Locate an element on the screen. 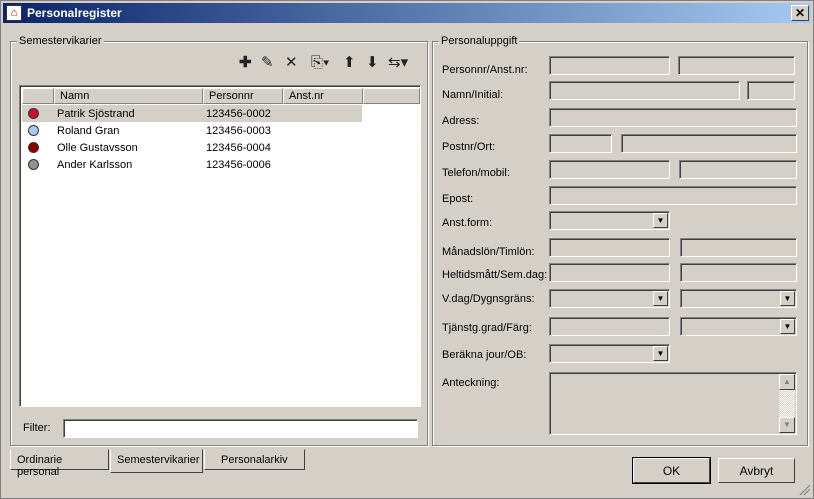 The width and height of the screenshot is (814, 499). row-personnr: 123456-0004 is located at coordinates (238, 147).